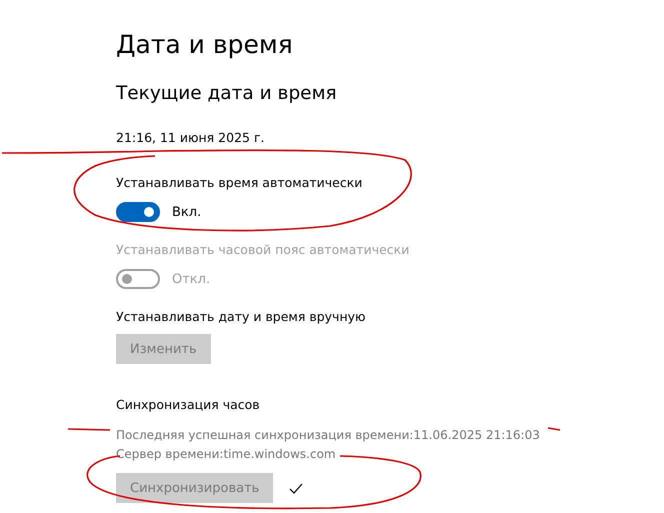 The height and width of the screenshot is (513, 664). Describe the element at coordinates (191, 279) in the screenshot. I see `toggle-state-label: Откл.` at that location.